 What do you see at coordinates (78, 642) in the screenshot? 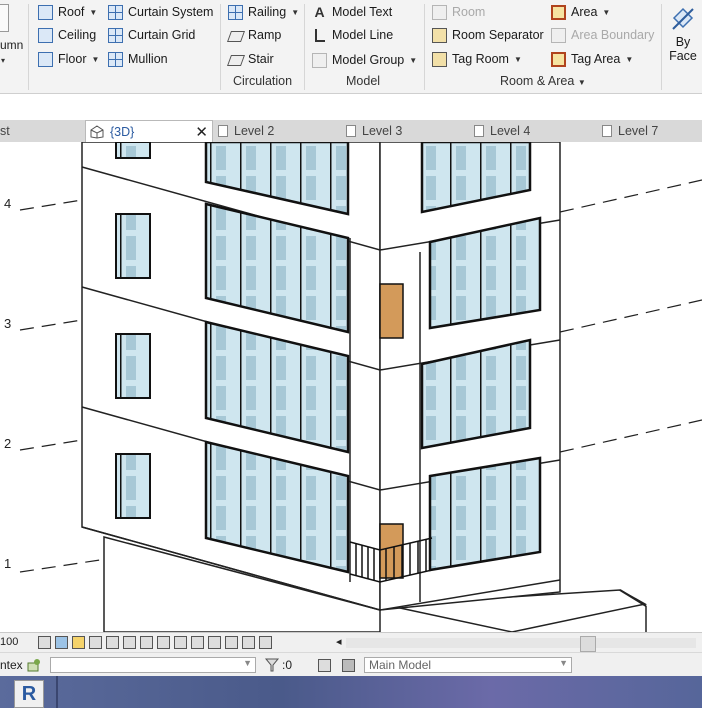
I see `sun-path-icon` at bounding box center [78, 642].